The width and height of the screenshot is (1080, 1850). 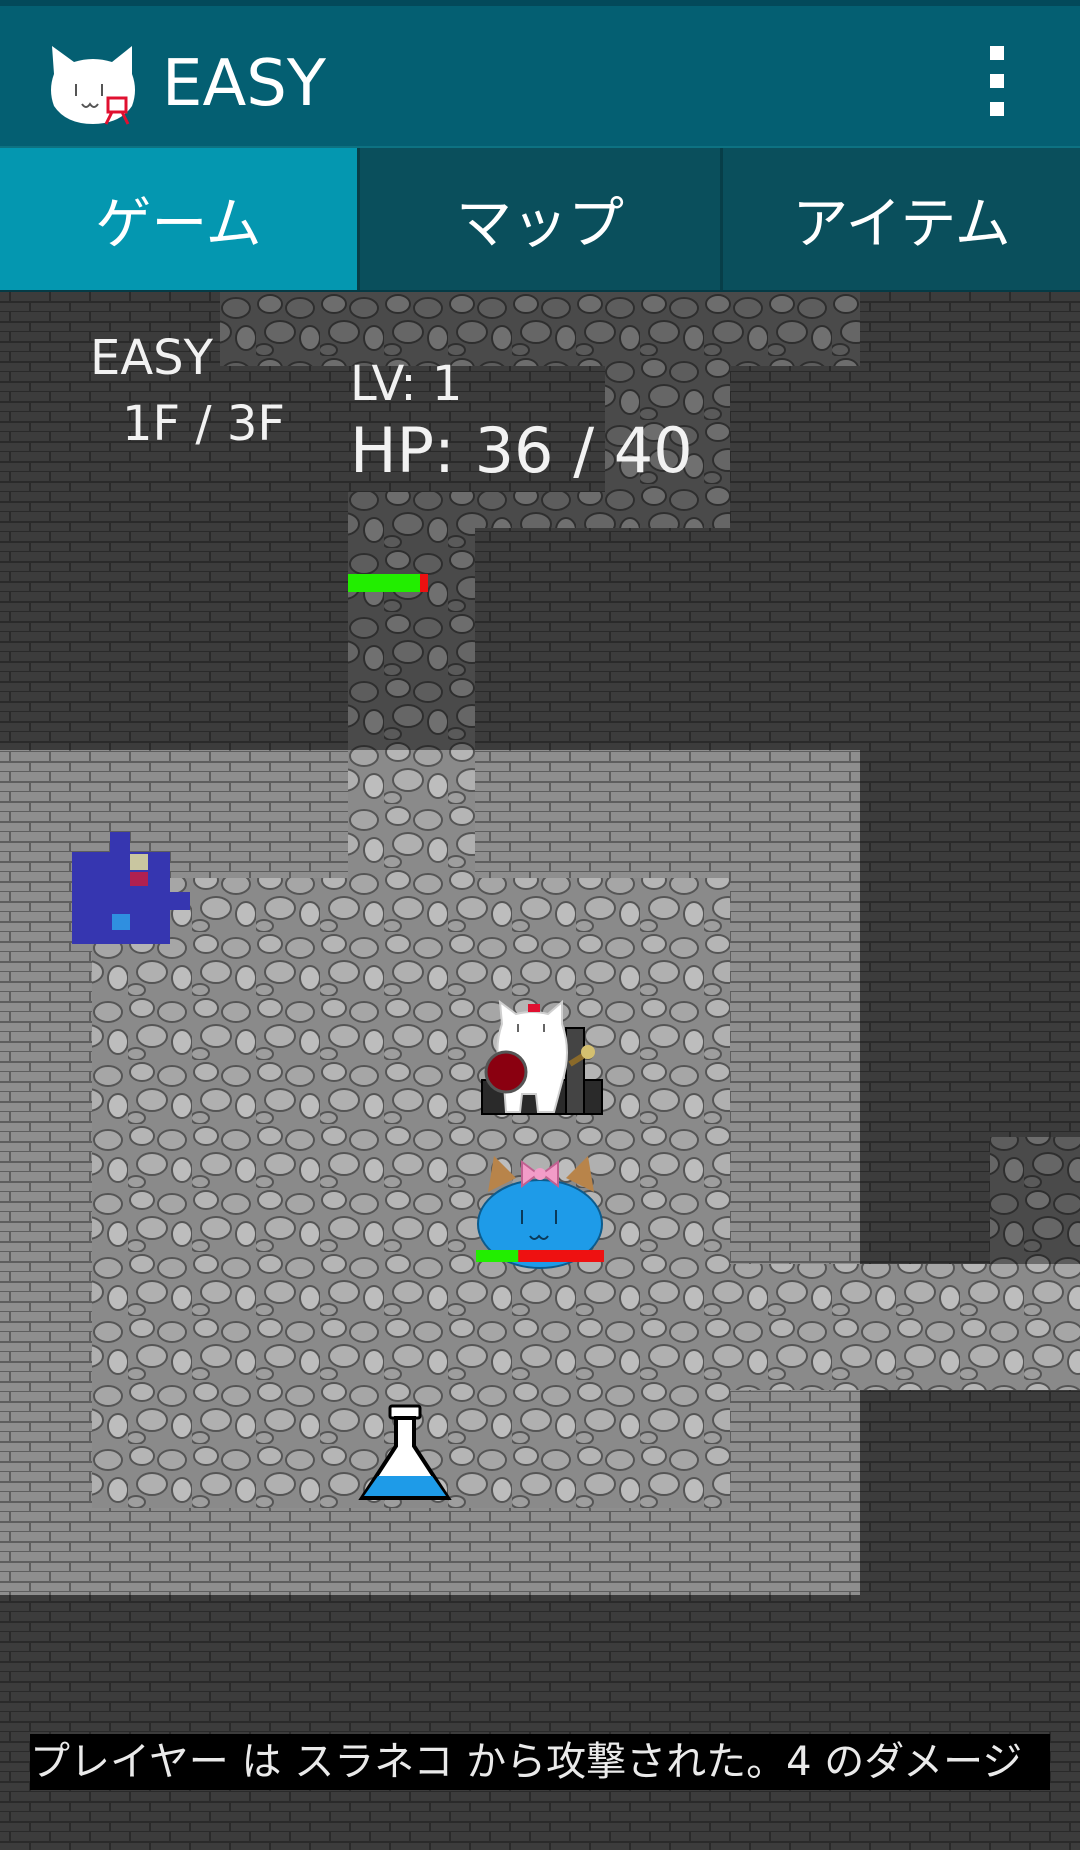 What do you see at coordinates (244, 84) in the screenshot?
I see `app-title: EASY` at bounding box center [244, 84].